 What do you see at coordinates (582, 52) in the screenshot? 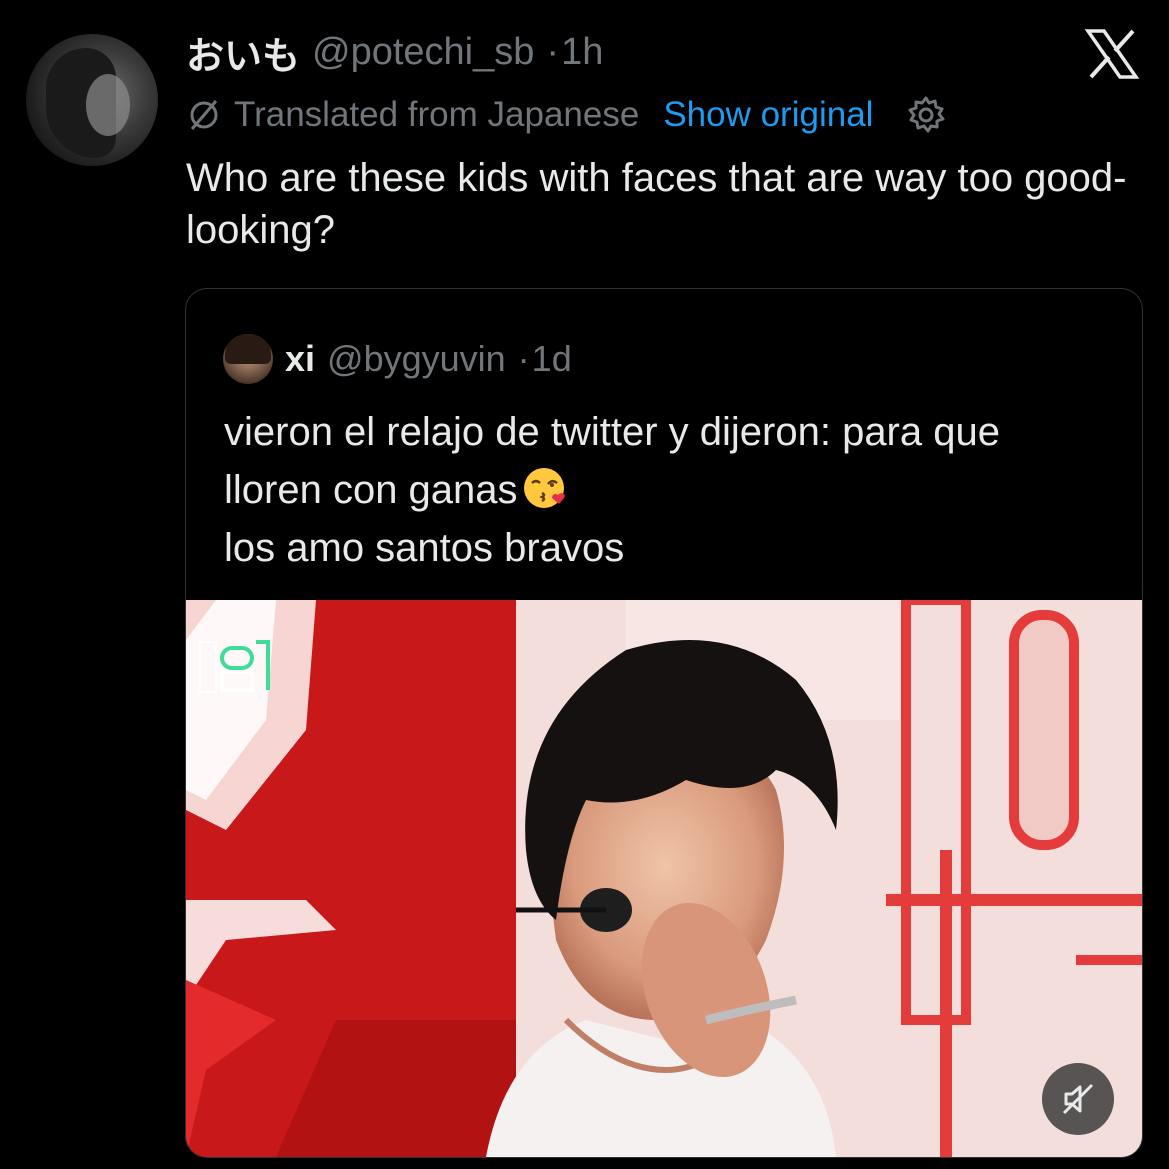
I see `tweet-timestamp: 1h` at bounding box center [582, 52].